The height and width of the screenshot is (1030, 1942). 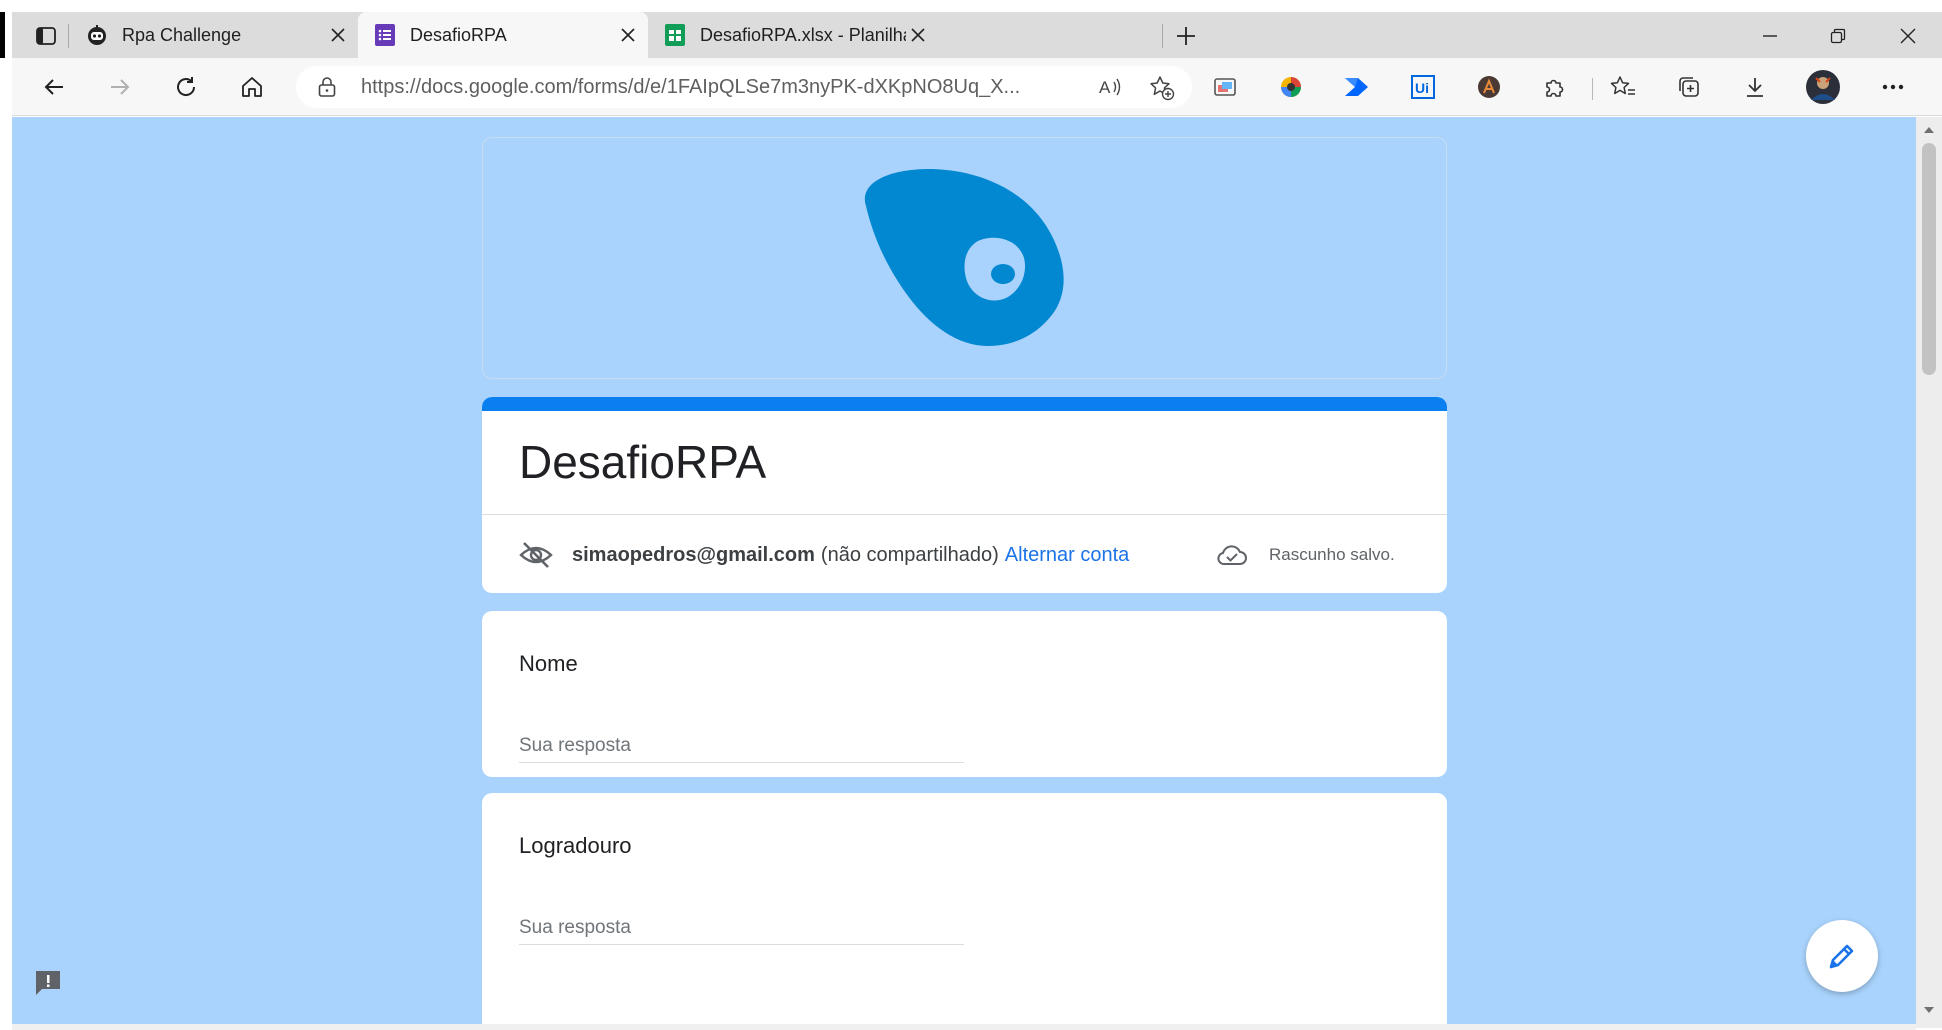 I want to click on tab-actions-button, so click(x=46, y=36).